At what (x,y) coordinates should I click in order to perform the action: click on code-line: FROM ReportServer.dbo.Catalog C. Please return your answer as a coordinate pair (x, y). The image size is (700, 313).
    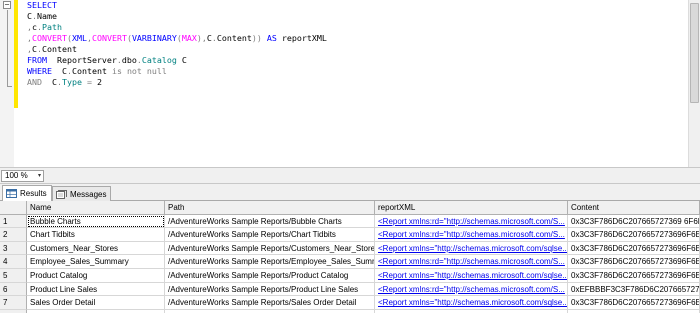
    Looking at the image, I should click on (177, 60).